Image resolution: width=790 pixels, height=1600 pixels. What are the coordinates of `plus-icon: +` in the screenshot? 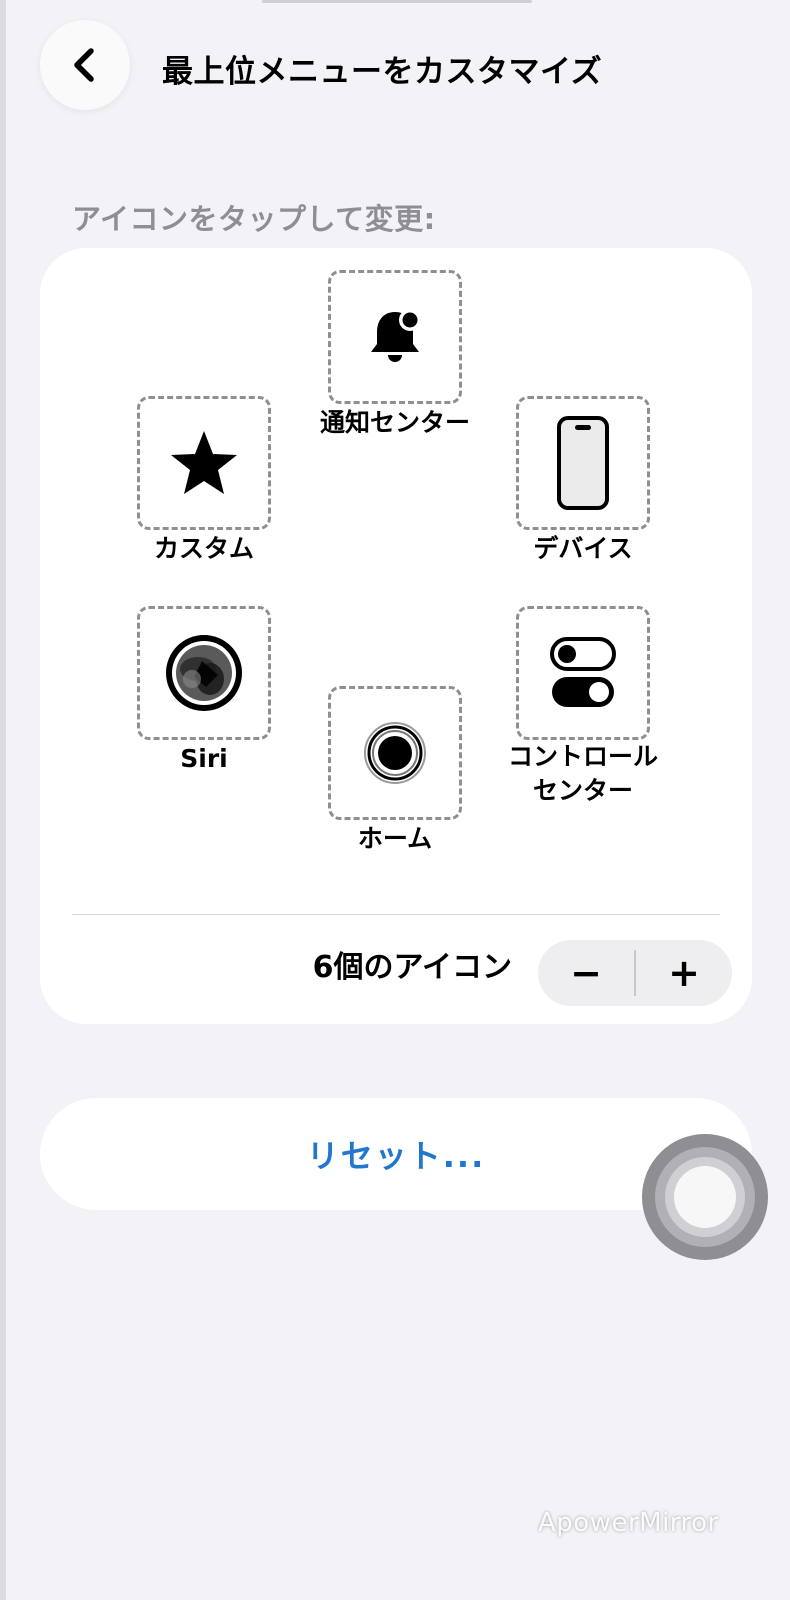 It's located at (684, 973).